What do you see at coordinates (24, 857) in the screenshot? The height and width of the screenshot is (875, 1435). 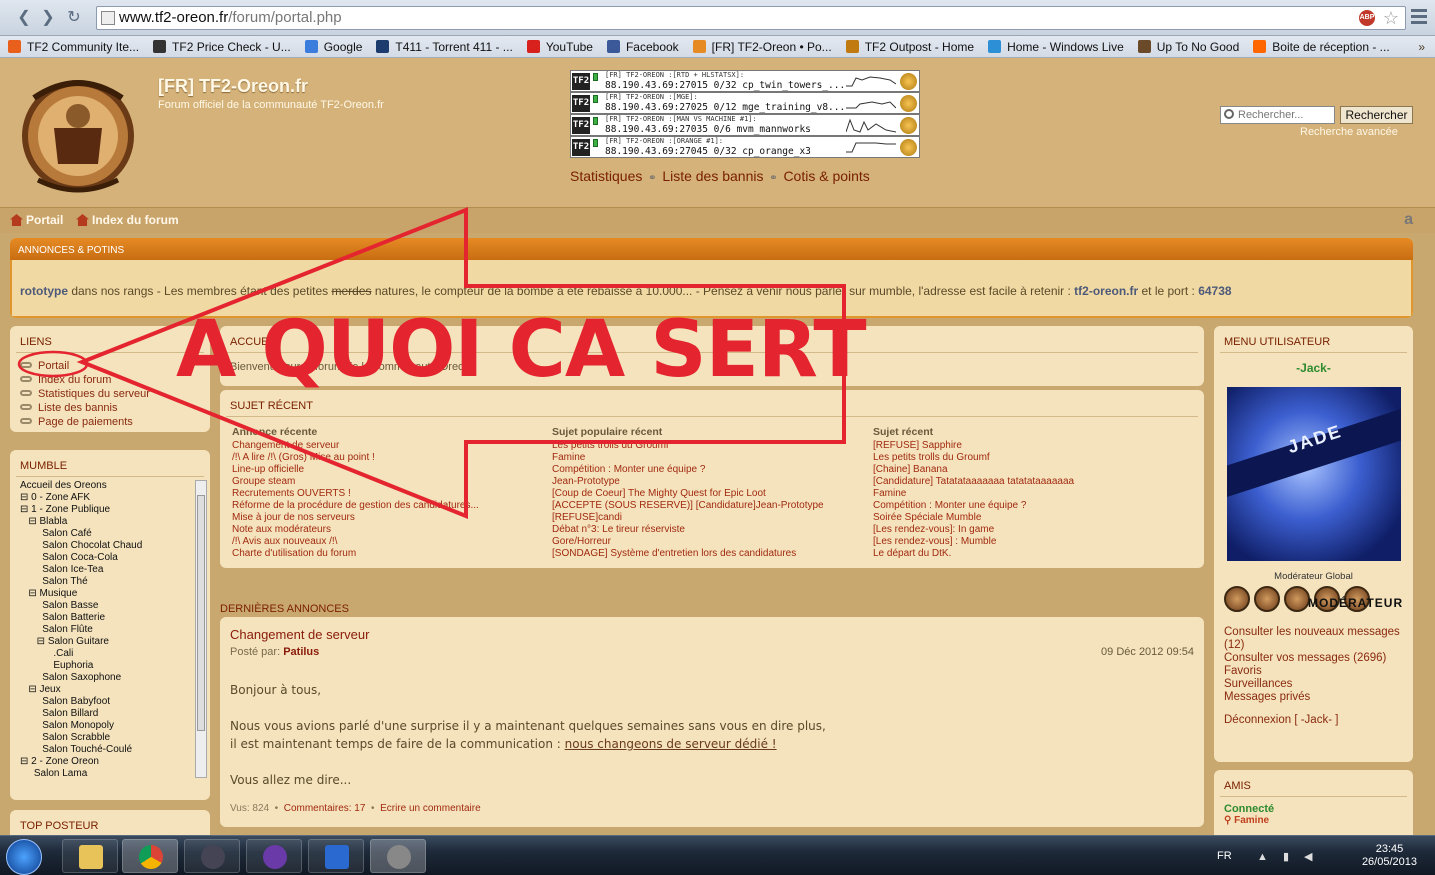 I see `start-button-icon` at bounding box center [24, 857].